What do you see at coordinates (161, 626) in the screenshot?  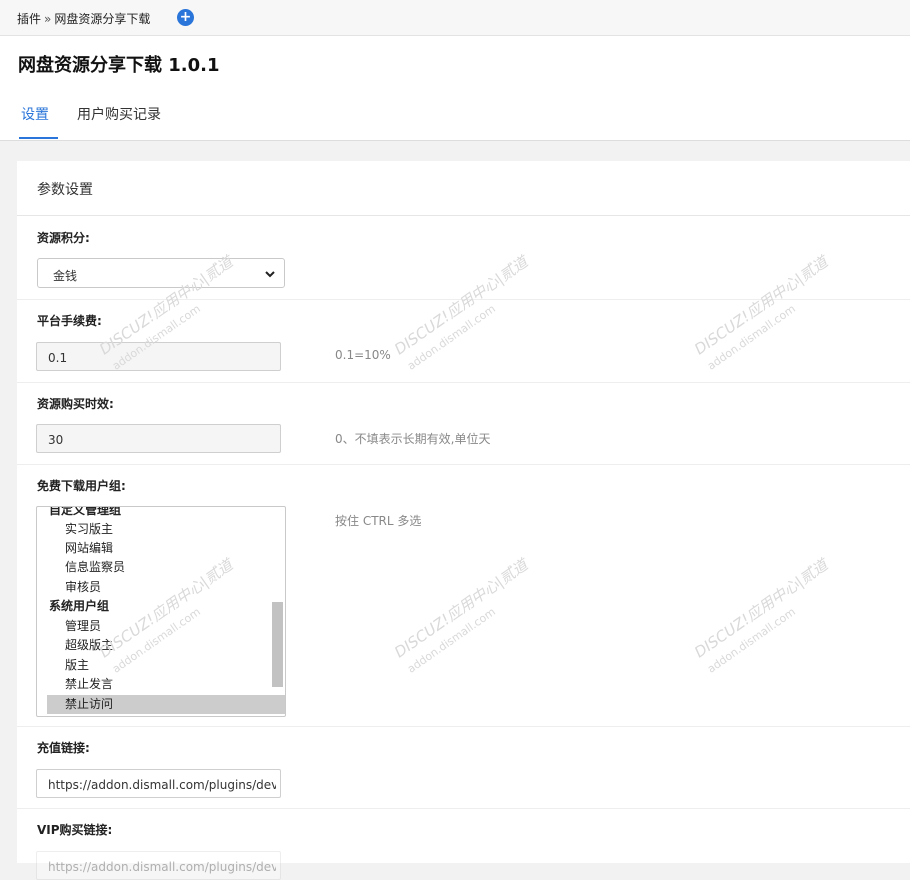 I see `option-item: 管理员` at bounding box center [161, 626].